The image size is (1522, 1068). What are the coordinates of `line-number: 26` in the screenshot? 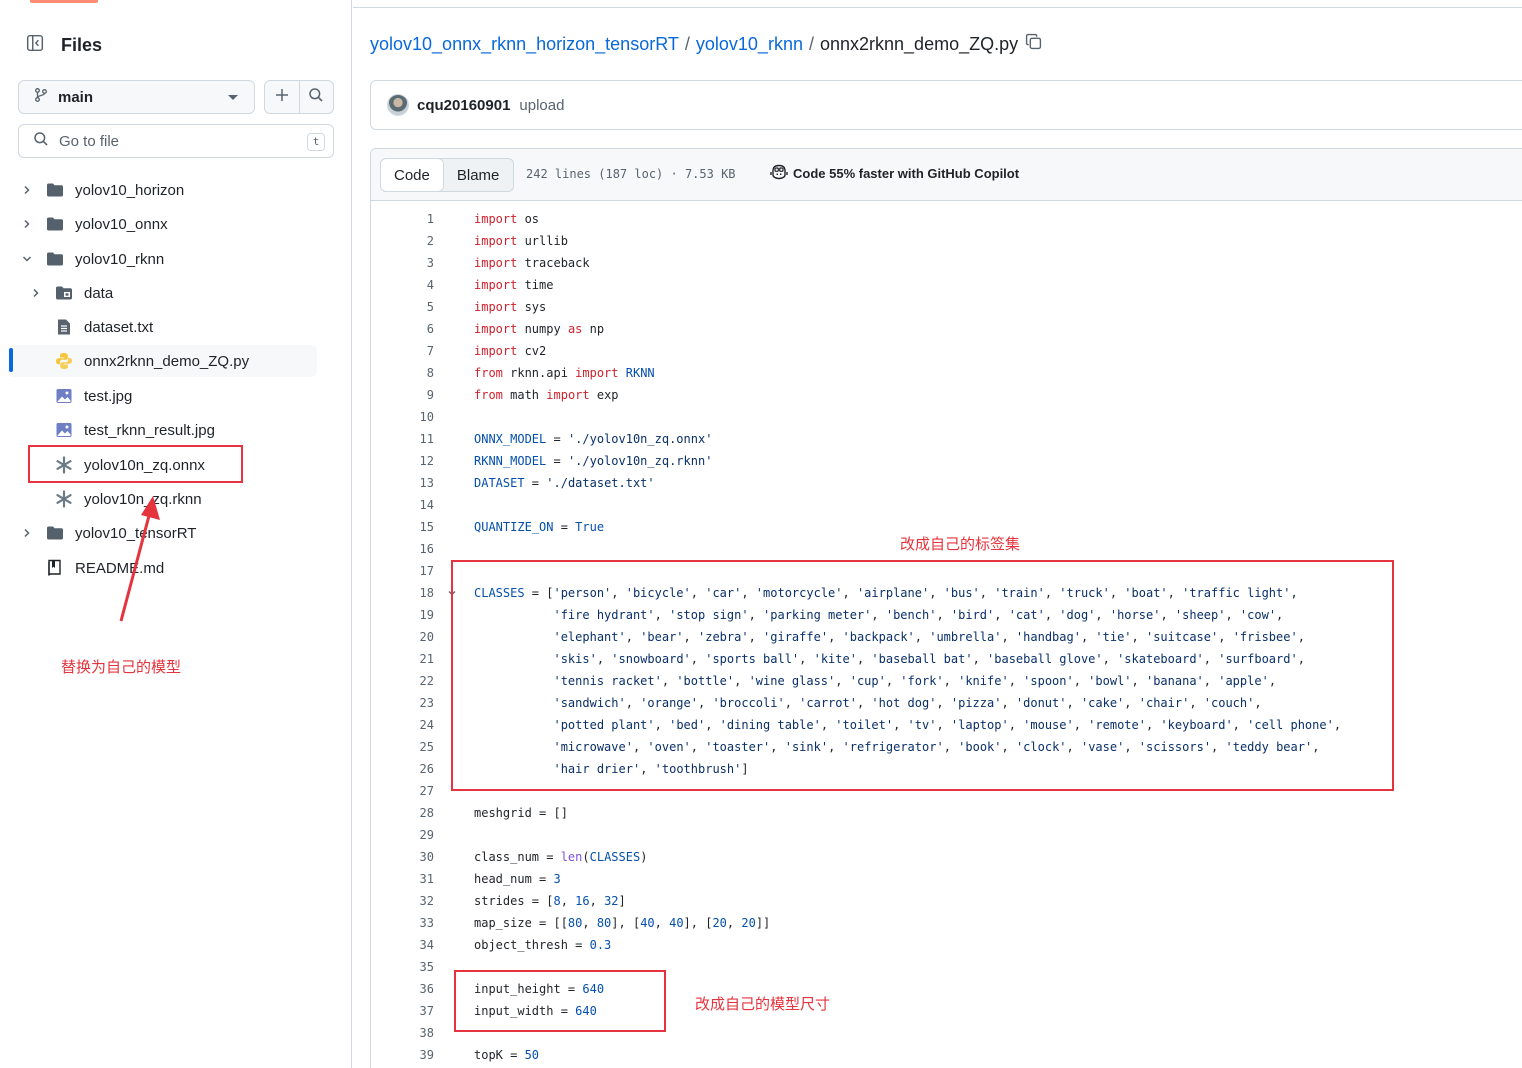 It's located at (402, 769).